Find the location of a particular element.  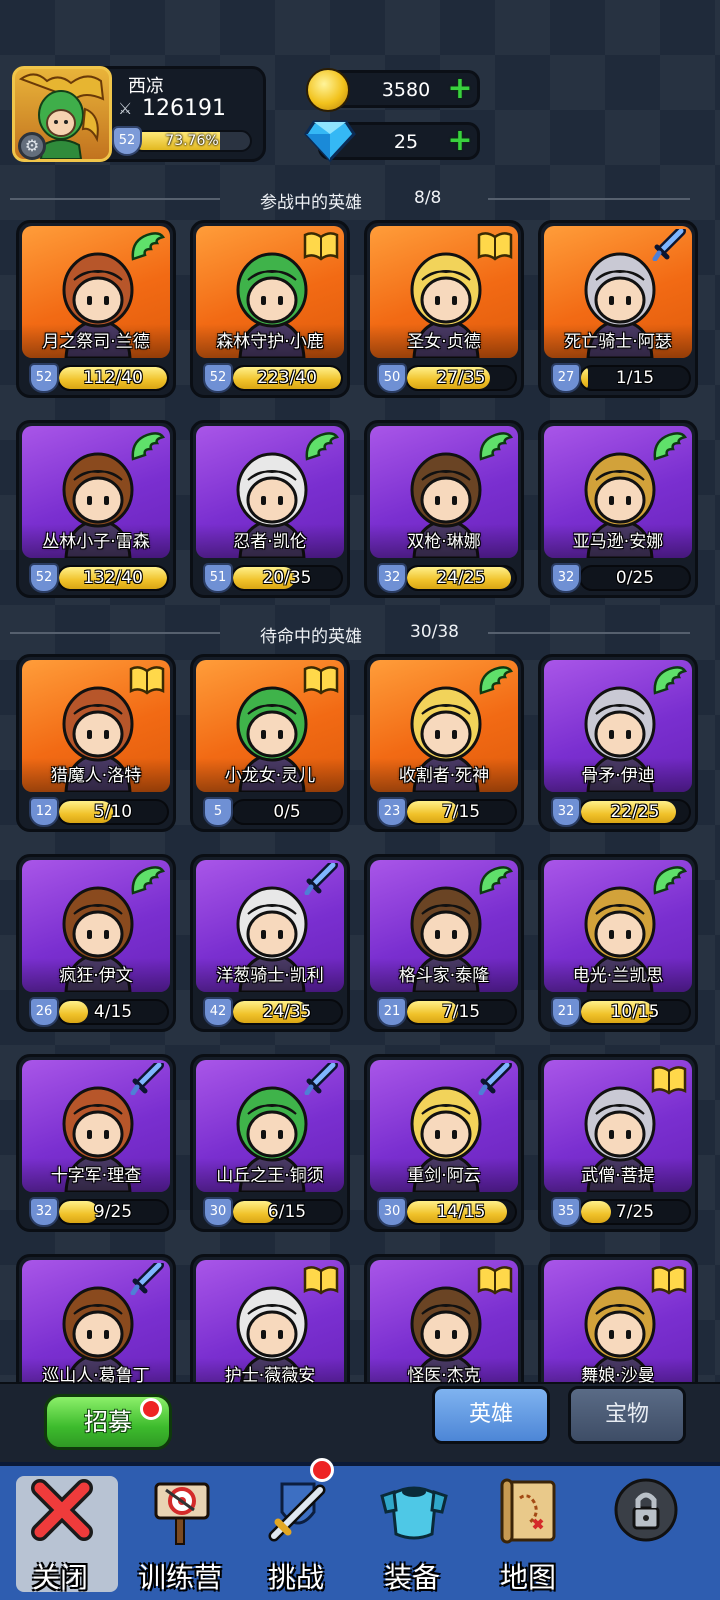

hero-level-badge: 5 is located at coordinates (218, 812).